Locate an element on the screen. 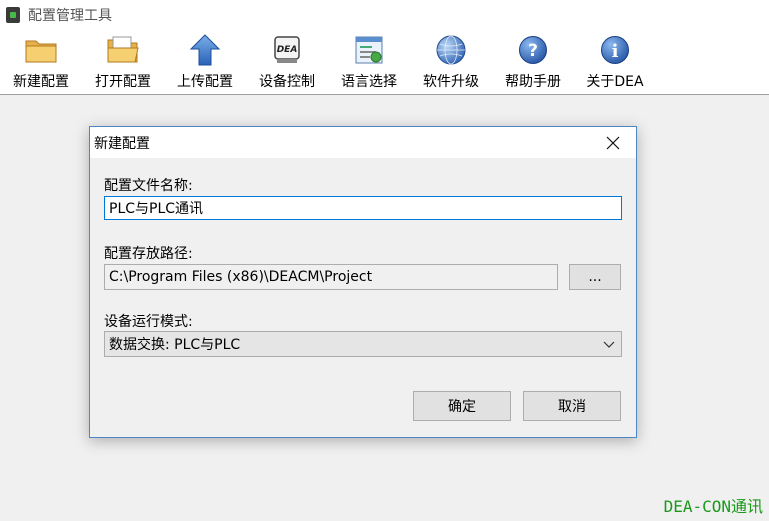 The width and height of the screenshot is (769, 521). folder-icon is located at coordinates (41, 50).